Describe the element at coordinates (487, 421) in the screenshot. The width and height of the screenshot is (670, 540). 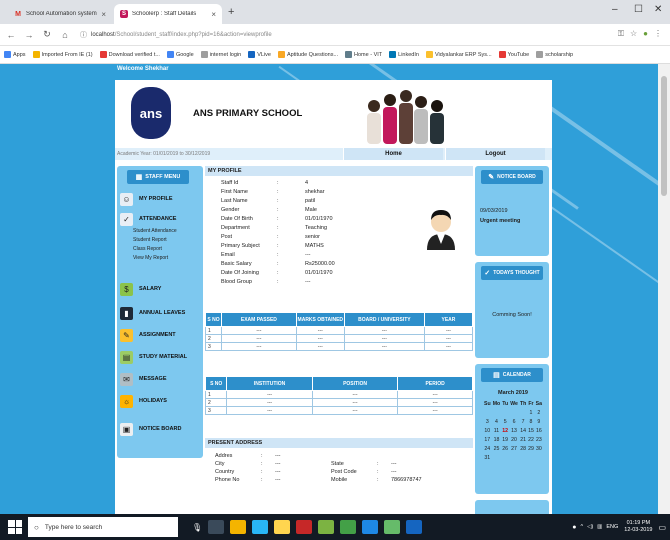
I see `calendar-day: 3` at that location.